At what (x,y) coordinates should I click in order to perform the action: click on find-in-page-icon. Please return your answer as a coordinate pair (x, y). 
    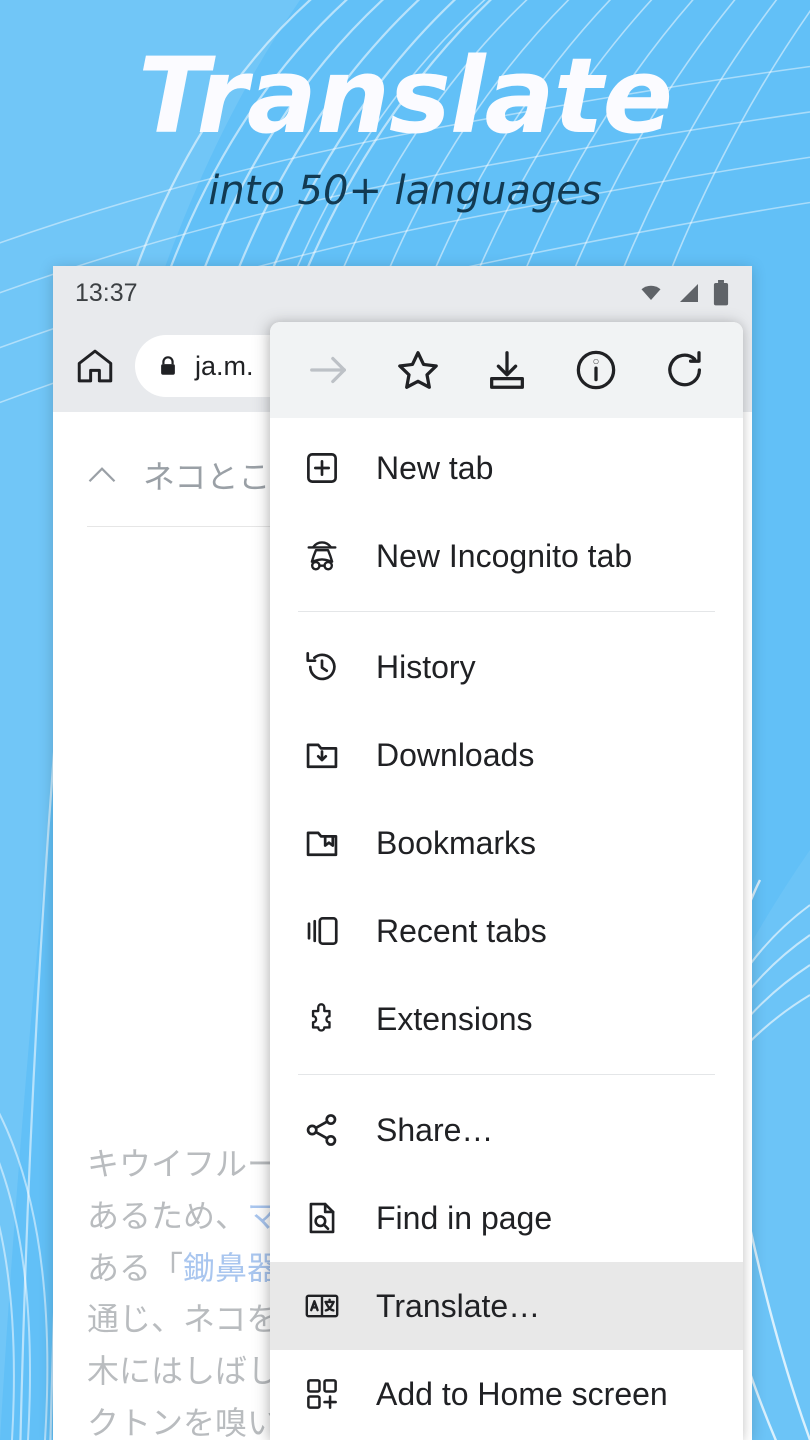
    Looking at the image, I should click on (322, 1218).